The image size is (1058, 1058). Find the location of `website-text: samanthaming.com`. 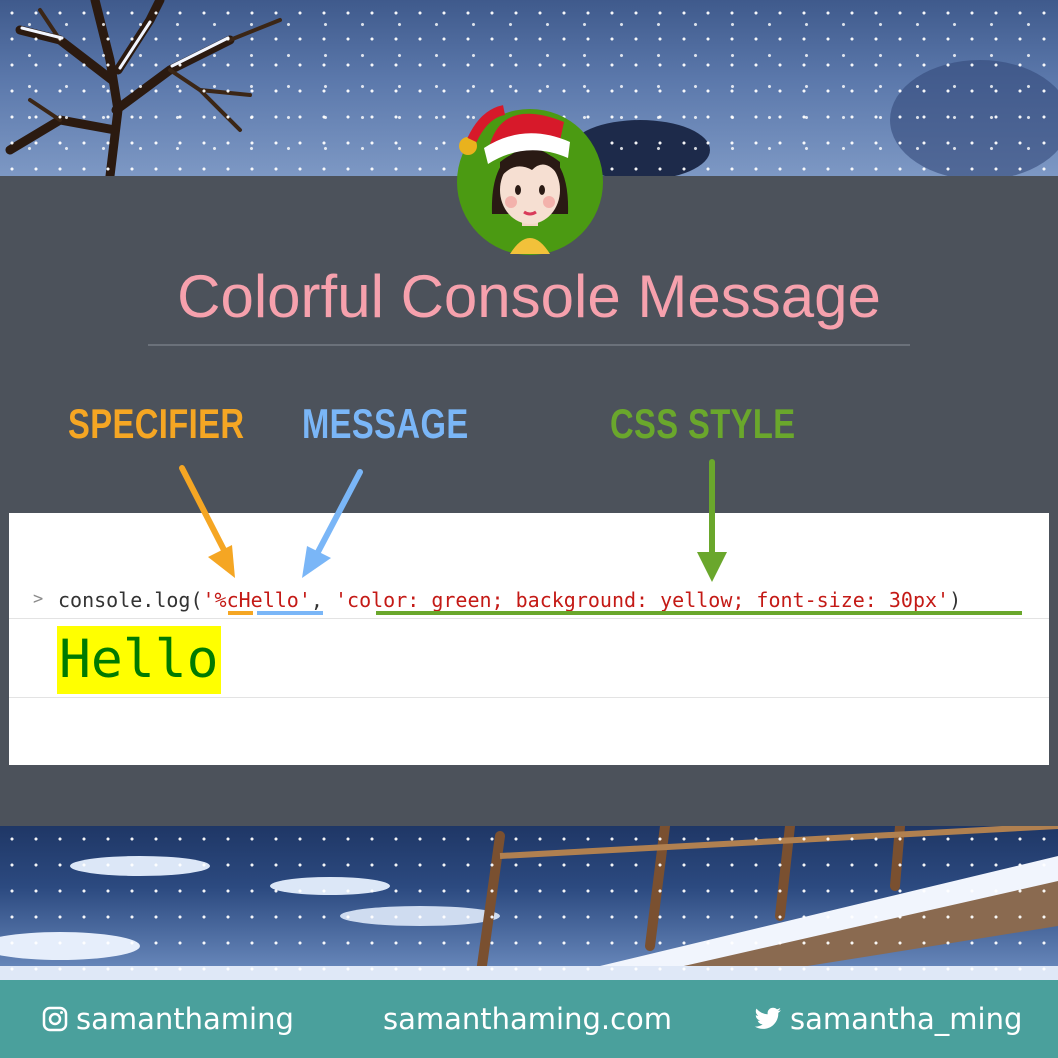

website-text: samanthaming.com is located at coordinates (528, 1019).